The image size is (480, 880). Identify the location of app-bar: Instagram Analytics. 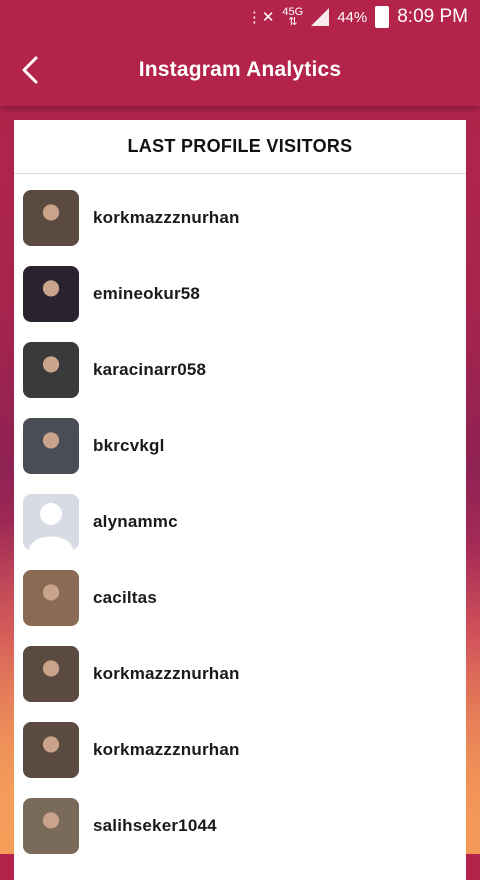
(240, 70).